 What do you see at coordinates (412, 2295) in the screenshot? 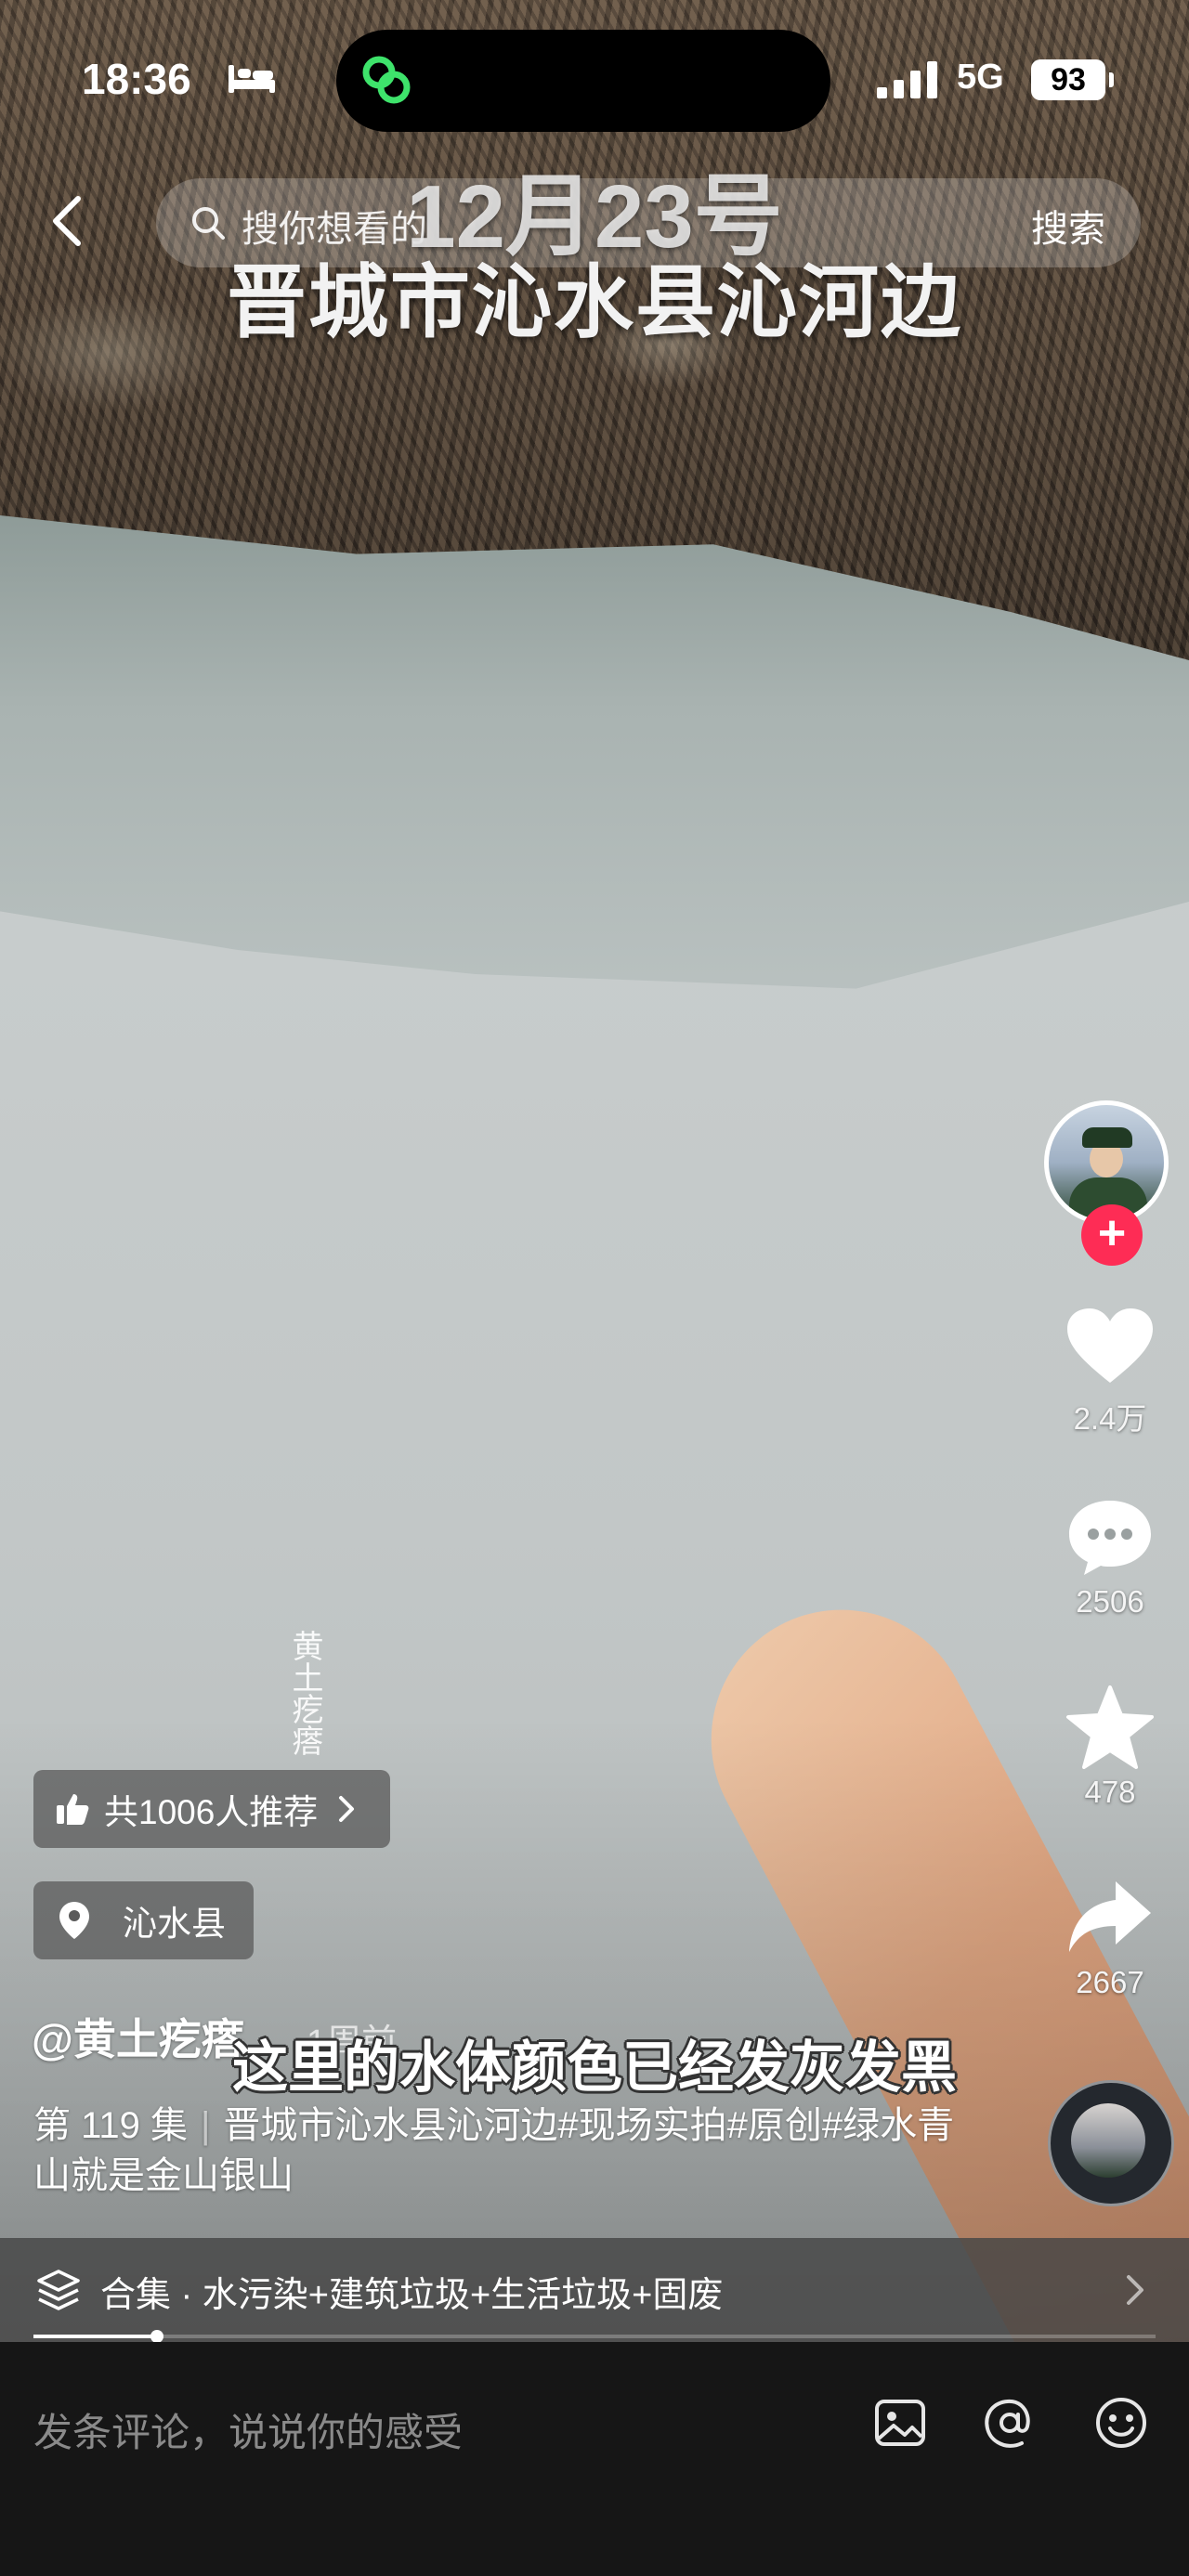
I see `collection-label: 合集 · 水污染+建筑垃圾+生活垃圾+固废` at bounding box center [412, 2295].